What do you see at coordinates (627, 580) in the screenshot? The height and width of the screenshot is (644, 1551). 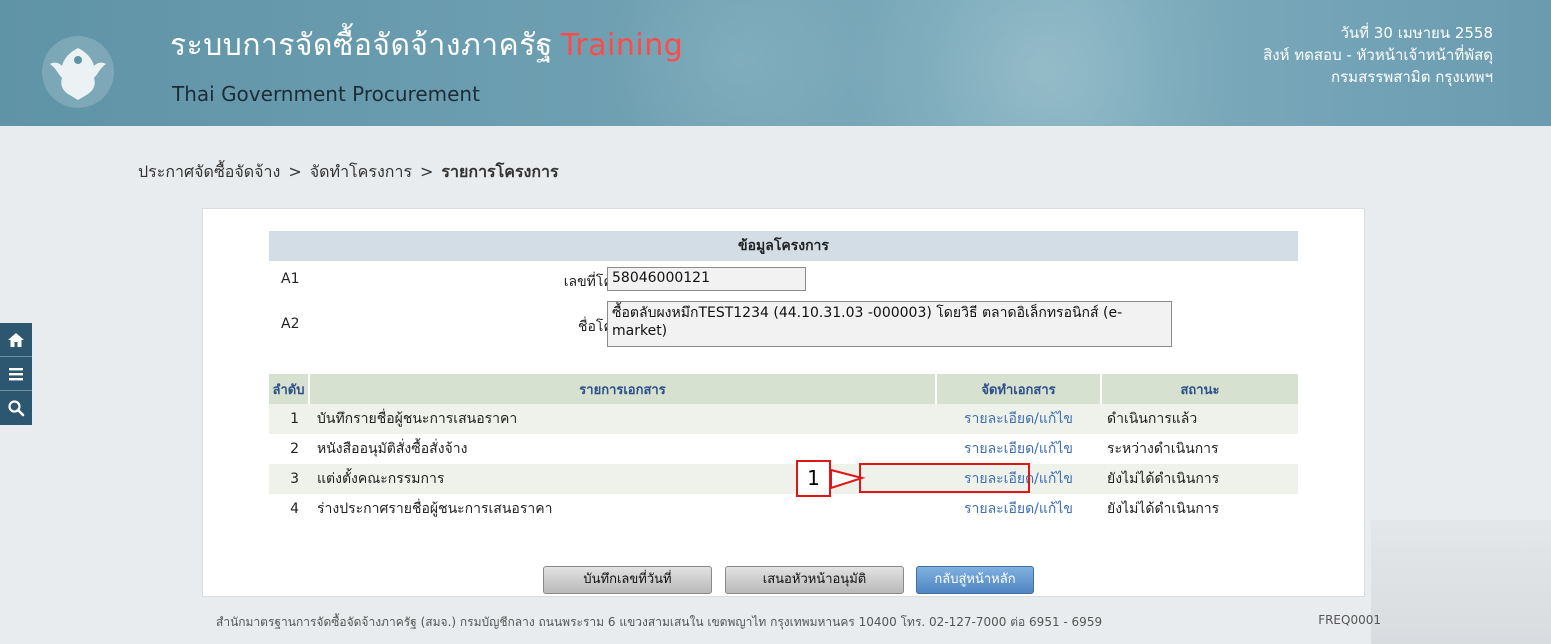 I see `save-number-date-button: บันทึกเลขที่วันที่` at bounding box center [627, 580].